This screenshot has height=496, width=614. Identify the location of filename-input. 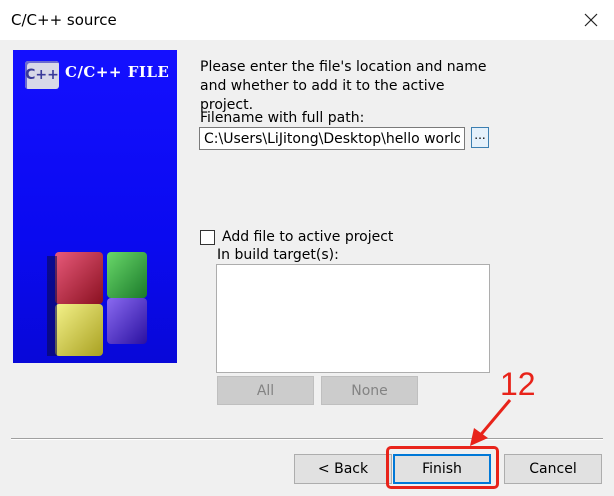
(332, 138).